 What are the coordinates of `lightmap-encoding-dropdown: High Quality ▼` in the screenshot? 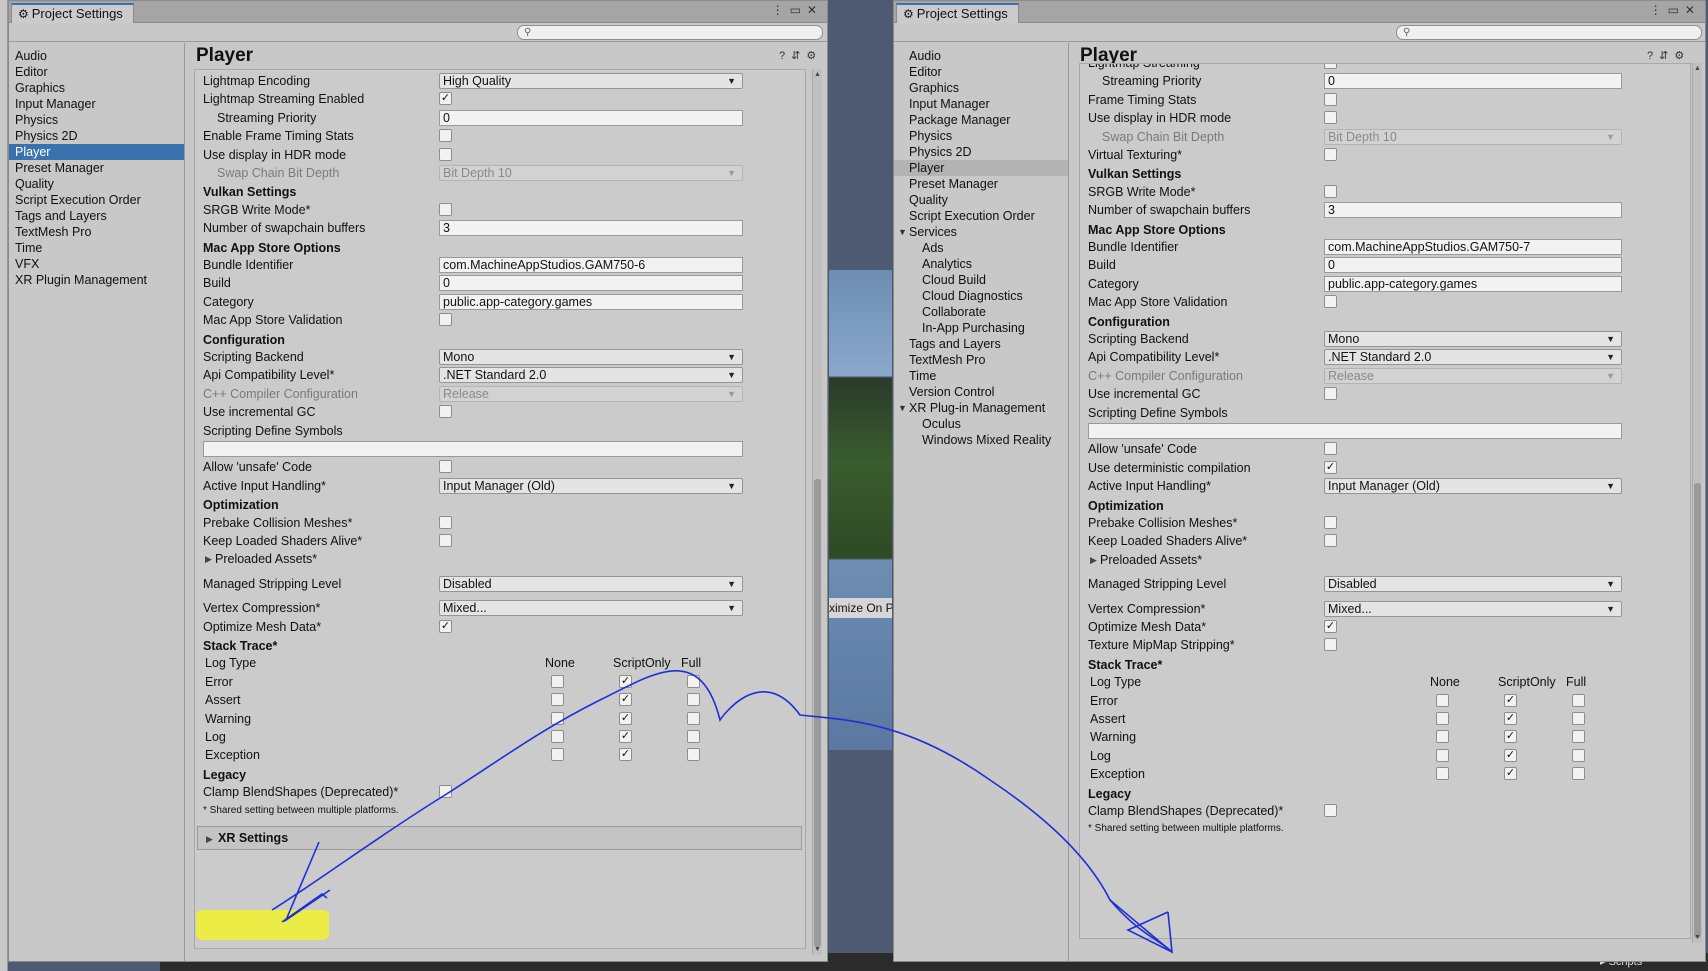 It's located at (591, 81).